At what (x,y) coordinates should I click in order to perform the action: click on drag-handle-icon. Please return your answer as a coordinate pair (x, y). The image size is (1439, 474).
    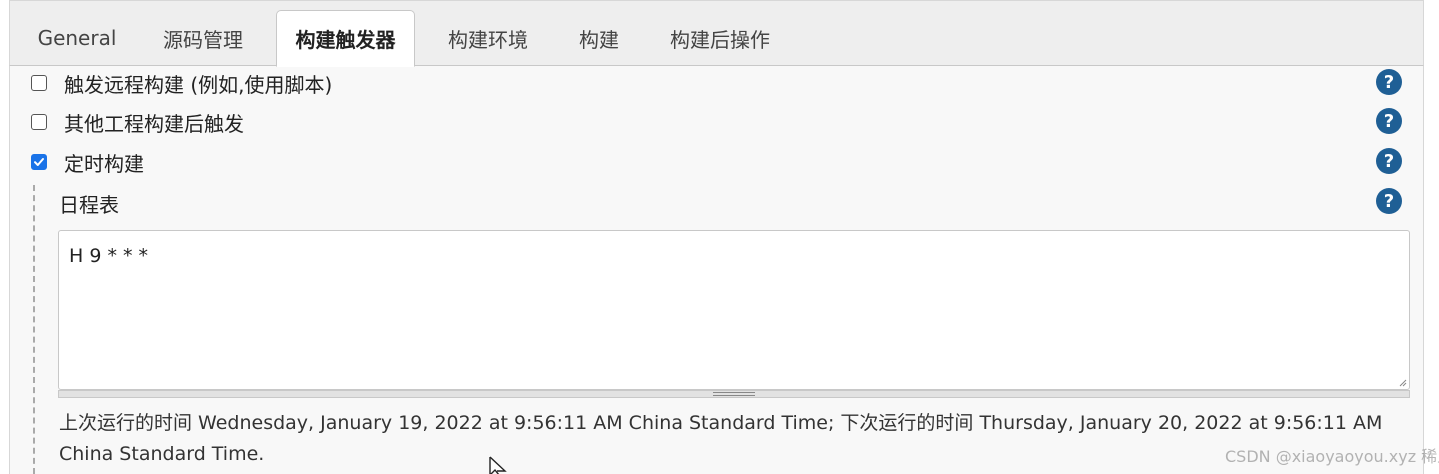
    Looking at the image, I should click on (734, 394).